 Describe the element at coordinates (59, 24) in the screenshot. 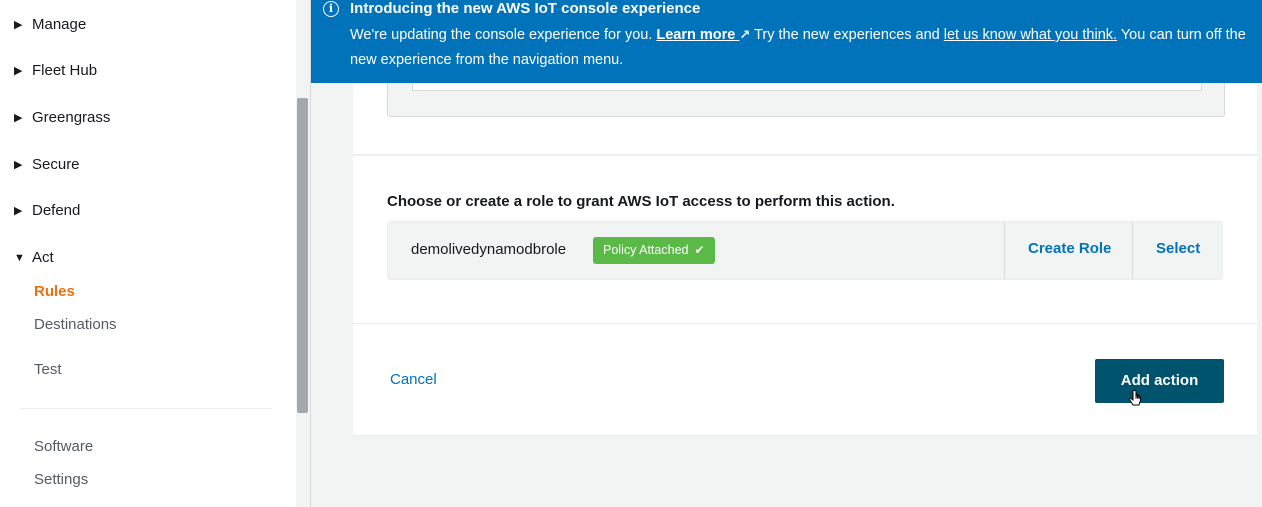

I see `nav-group-label: Manage` at that location.